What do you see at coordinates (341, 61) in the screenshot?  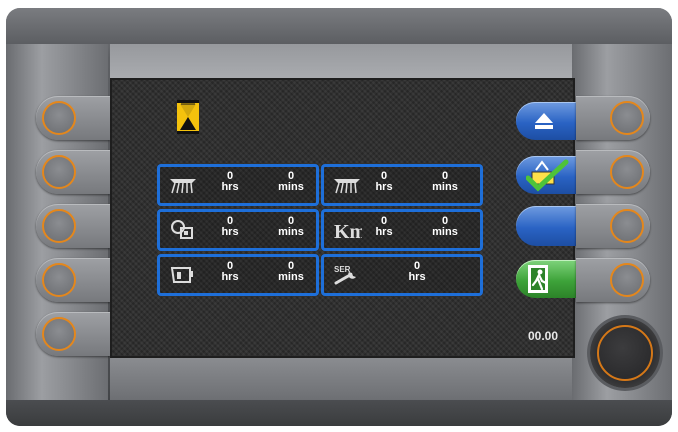 I see `screen-top-frame` at bounding box center [341, 61].